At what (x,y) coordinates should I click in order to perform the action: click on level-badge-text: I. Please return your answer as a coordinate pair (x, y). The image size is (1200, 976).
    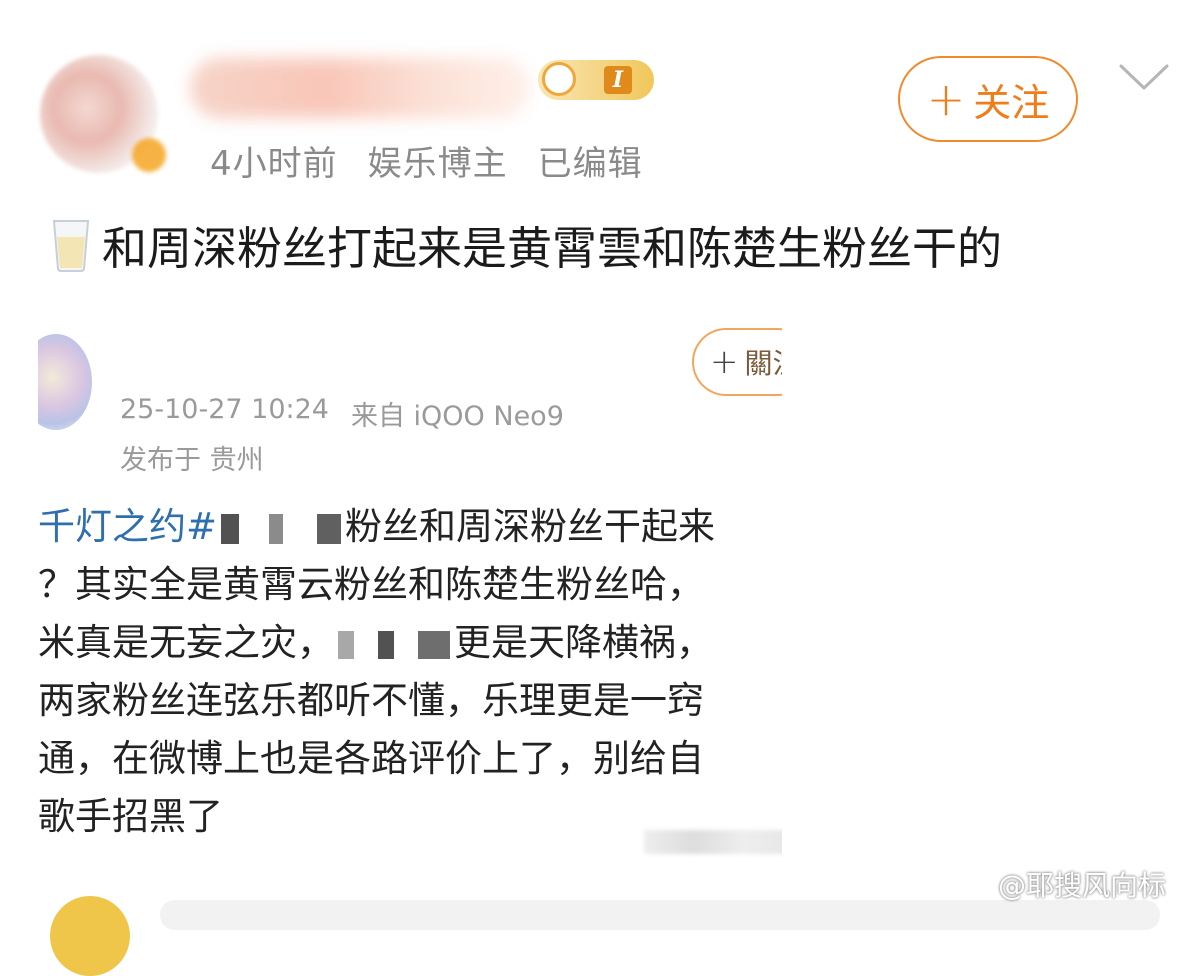
    Looking at the image, I should click on (617, 80).